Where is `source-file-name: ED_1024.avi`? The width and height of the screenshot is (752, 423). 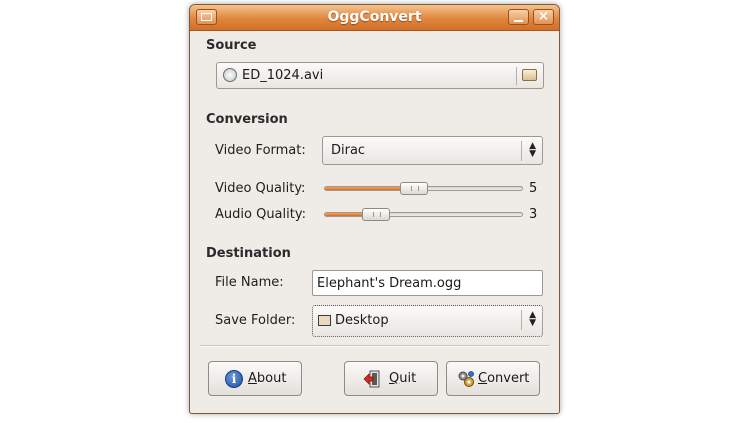 source-file-name: ED_1024.avi is located at coordinates (283, 75).